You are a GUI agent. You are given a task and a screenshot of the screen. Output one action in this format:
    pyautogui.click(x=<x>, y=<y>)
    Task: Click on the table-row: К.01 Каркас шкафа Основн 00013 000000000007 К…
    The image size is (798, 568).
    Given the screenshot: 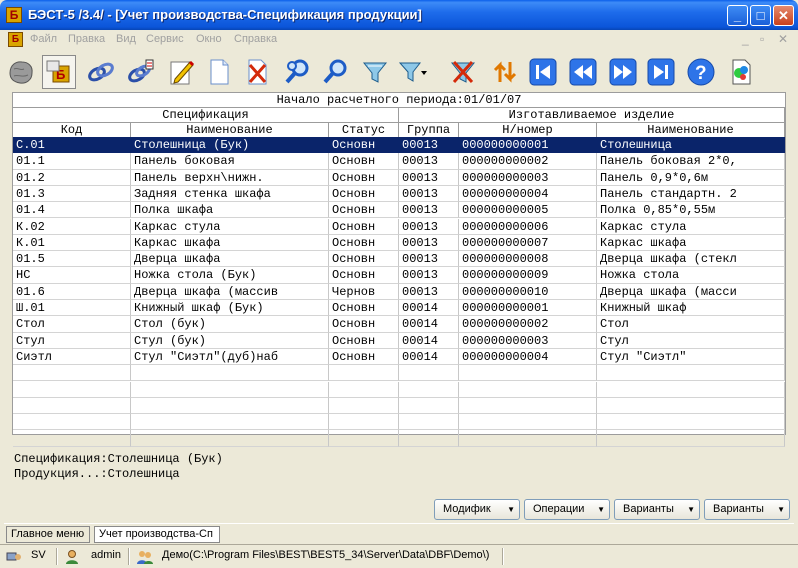 What is the action you would take?
    pyautogui.click(x=399, y=243)
    